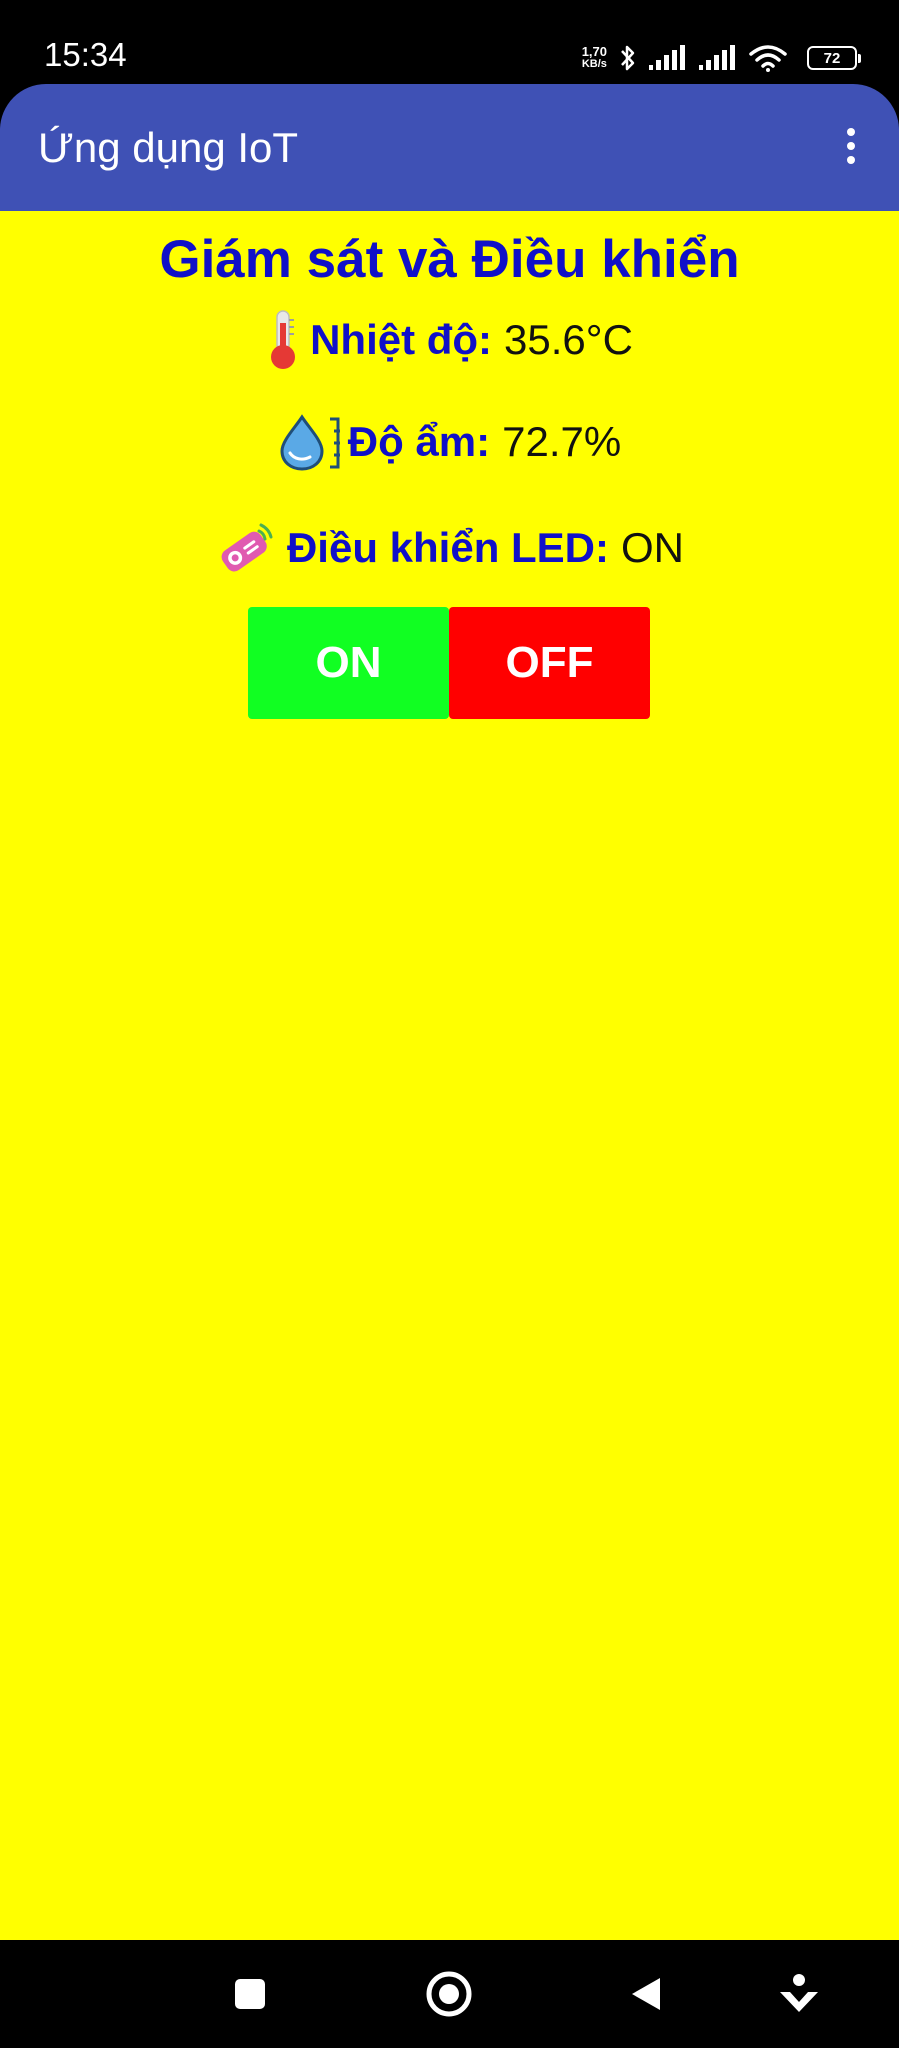 The width and height of the screenshot is (899, 2048). I want to click on humidity-row: Độ ẩm: 72.7%, so click(449, 442).